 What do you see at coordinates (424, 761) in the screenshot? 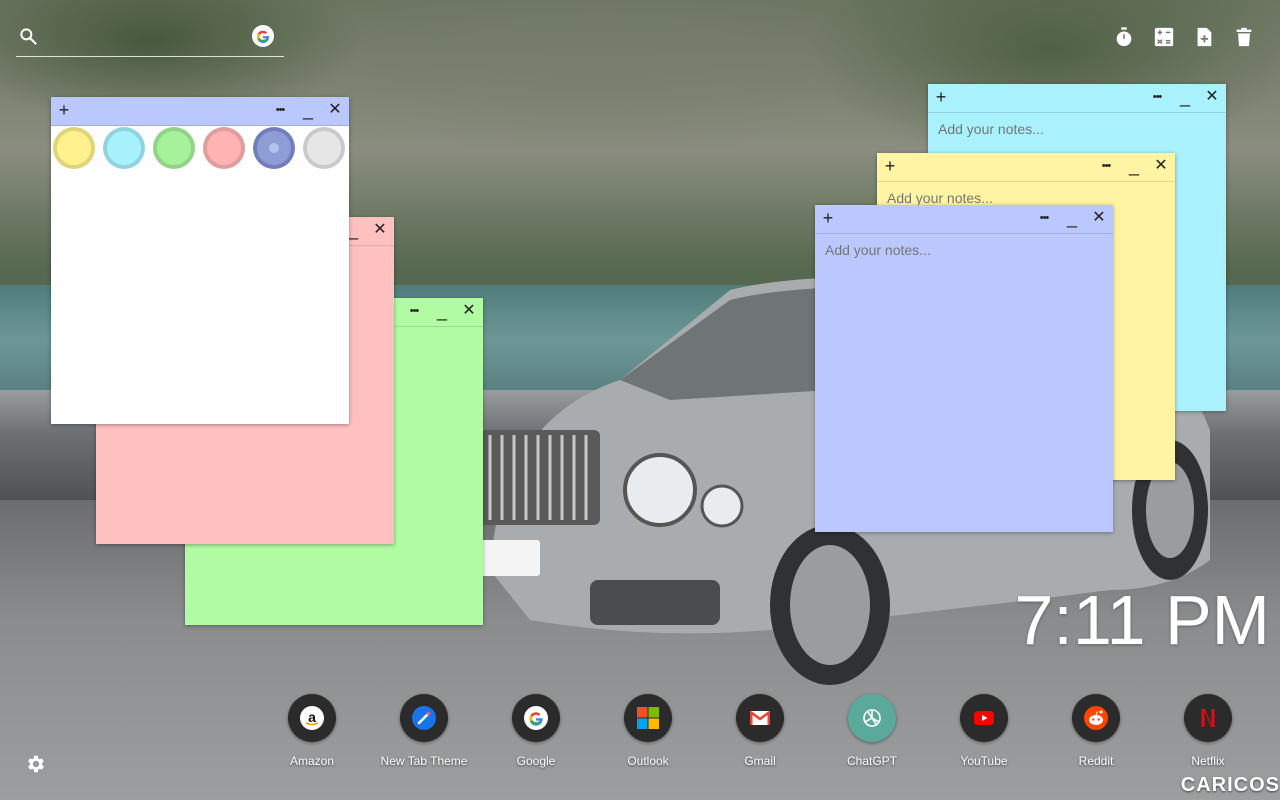
I see `shortcut-label: New Tab Theme` at bounding box center [424, 761].